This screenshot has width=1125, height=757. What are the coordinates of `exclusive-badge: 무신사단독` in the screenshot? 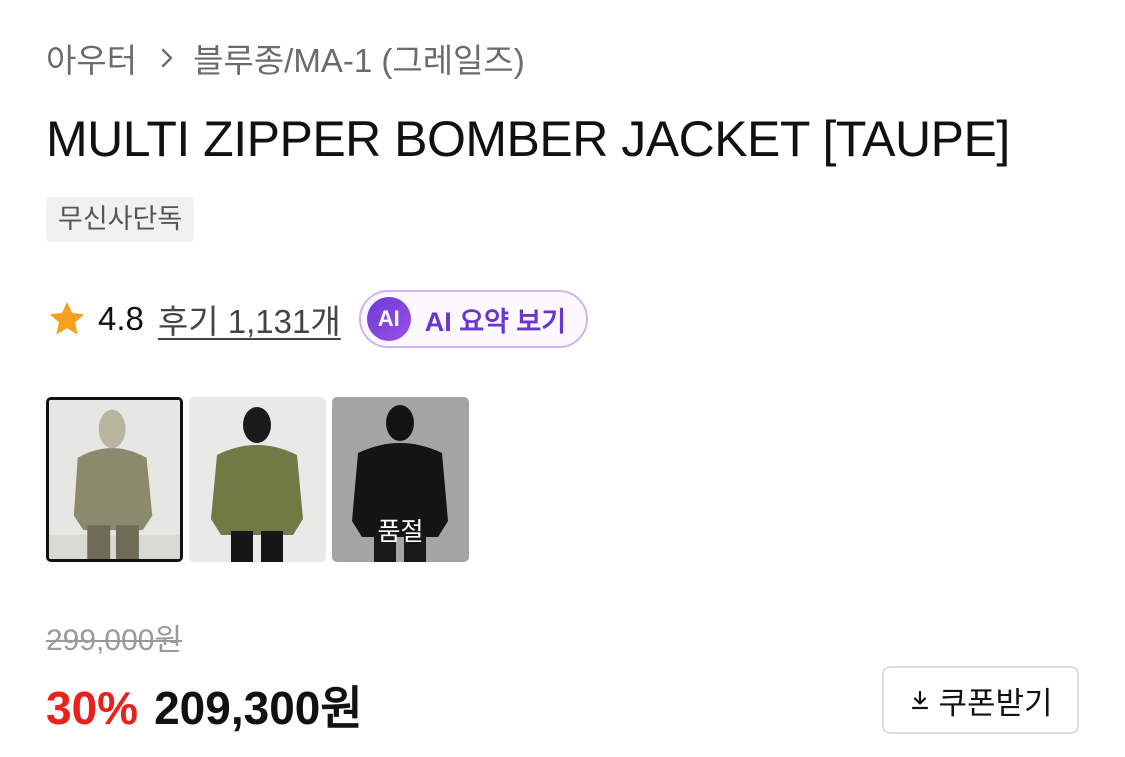 It's located at (120, 219).